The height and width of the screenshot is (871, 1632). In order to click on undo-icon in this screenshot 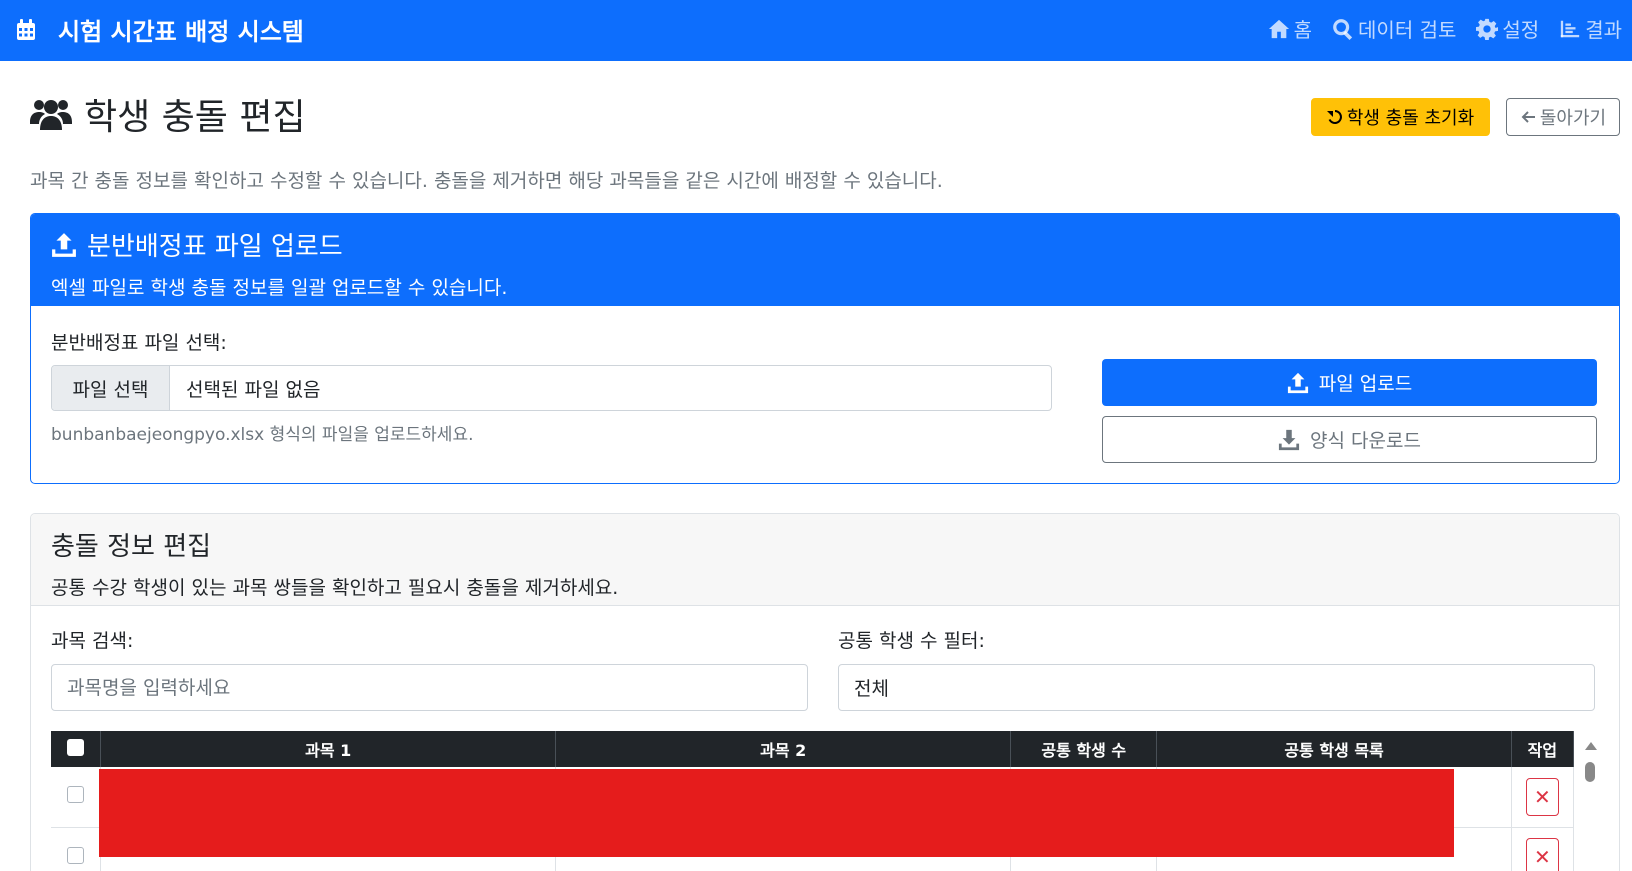, I will do `click(1334, 117)`.